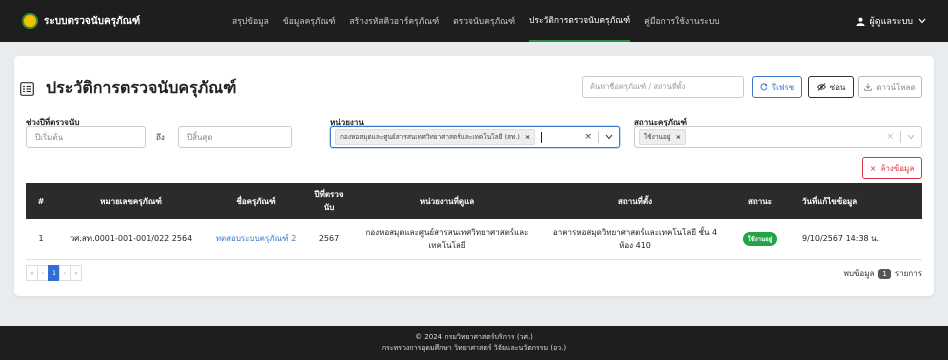 The height and width of the screenshot is (360, 948). What do you see at coordinates (764, 87) in the screenshot?
I see `refresh-icon` at bounding box center [764, 87].